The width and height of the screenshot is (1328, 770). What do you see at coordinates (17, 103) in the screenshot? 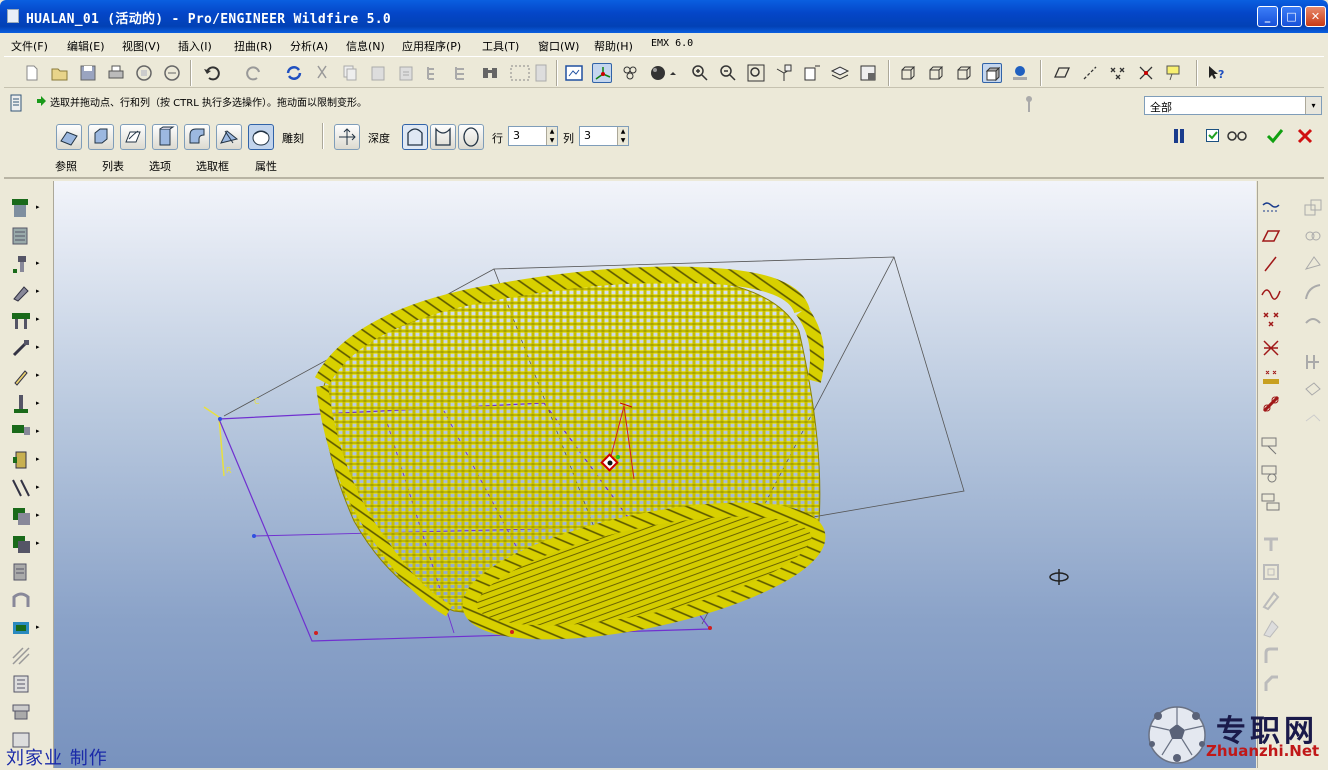
I see `message-log-icon` at bounding box center [17, 103].